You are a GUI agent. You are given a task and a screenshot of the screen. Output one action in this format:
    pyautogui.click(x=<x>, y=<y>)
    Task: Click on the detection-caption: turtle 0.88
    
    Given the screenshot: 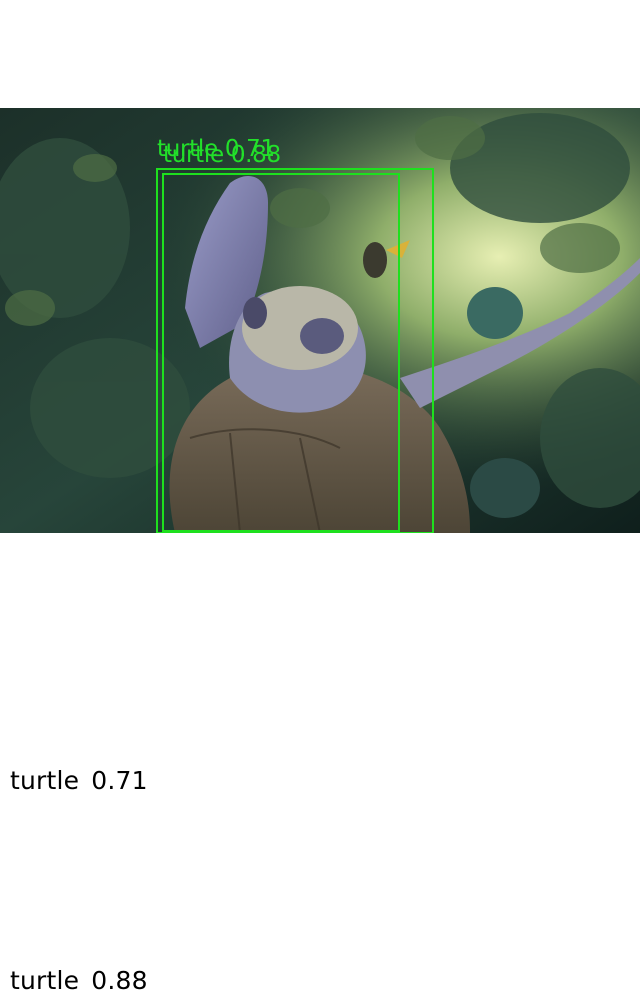 What is the action you would take?
    pyautogui.click(x=79, y=980)
    